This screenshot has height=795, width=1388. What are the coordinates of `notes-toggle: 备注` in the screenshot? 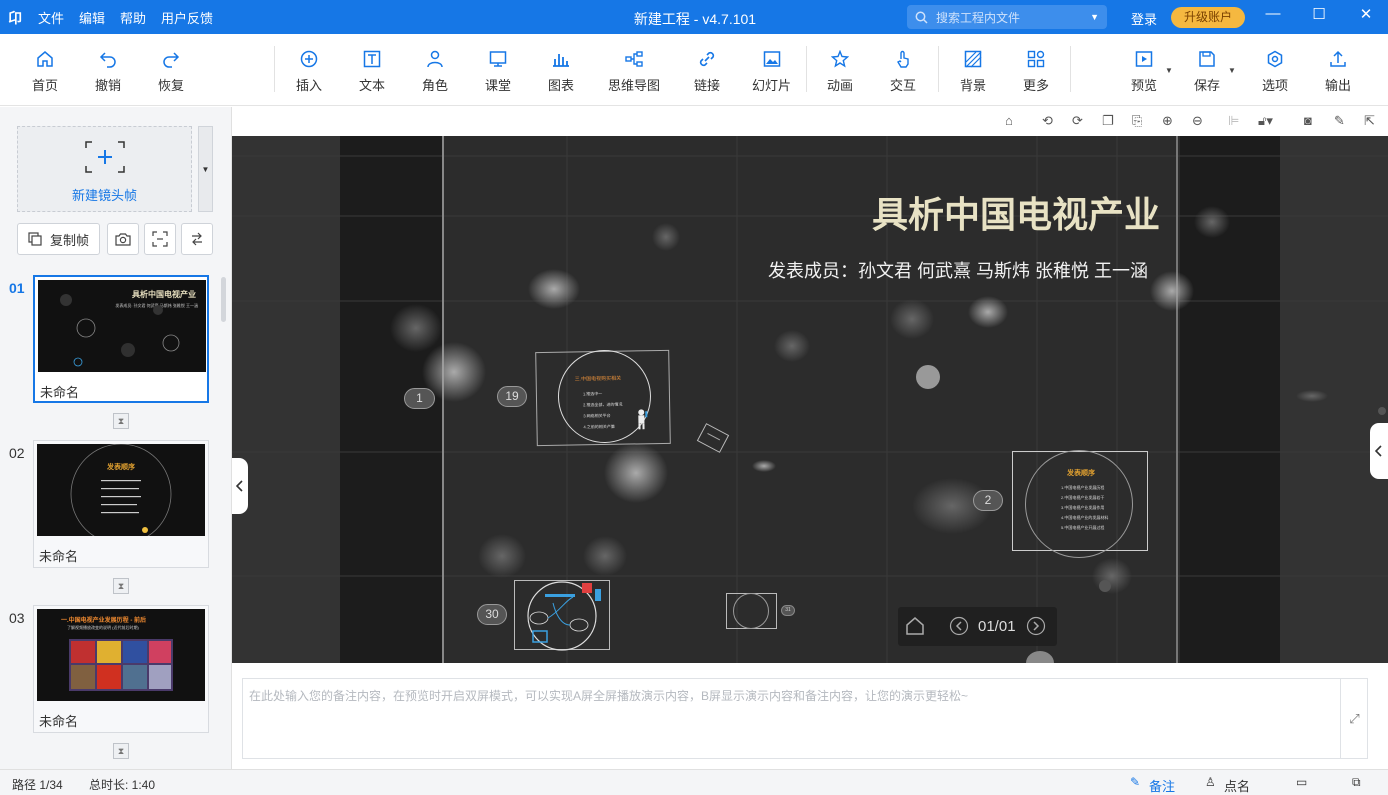 It's located at (1162, 785).